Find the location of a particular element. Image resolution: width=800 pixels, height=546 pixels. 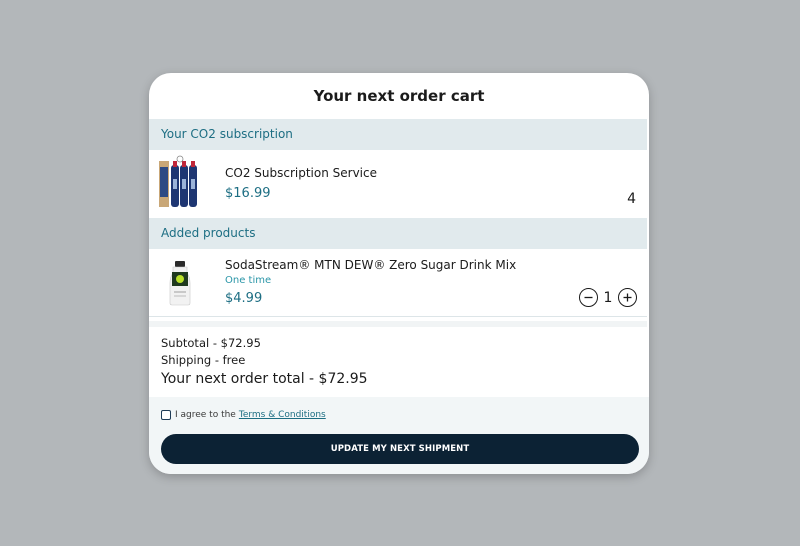

decrease-quantity-button is located at coordinates (588, 297).